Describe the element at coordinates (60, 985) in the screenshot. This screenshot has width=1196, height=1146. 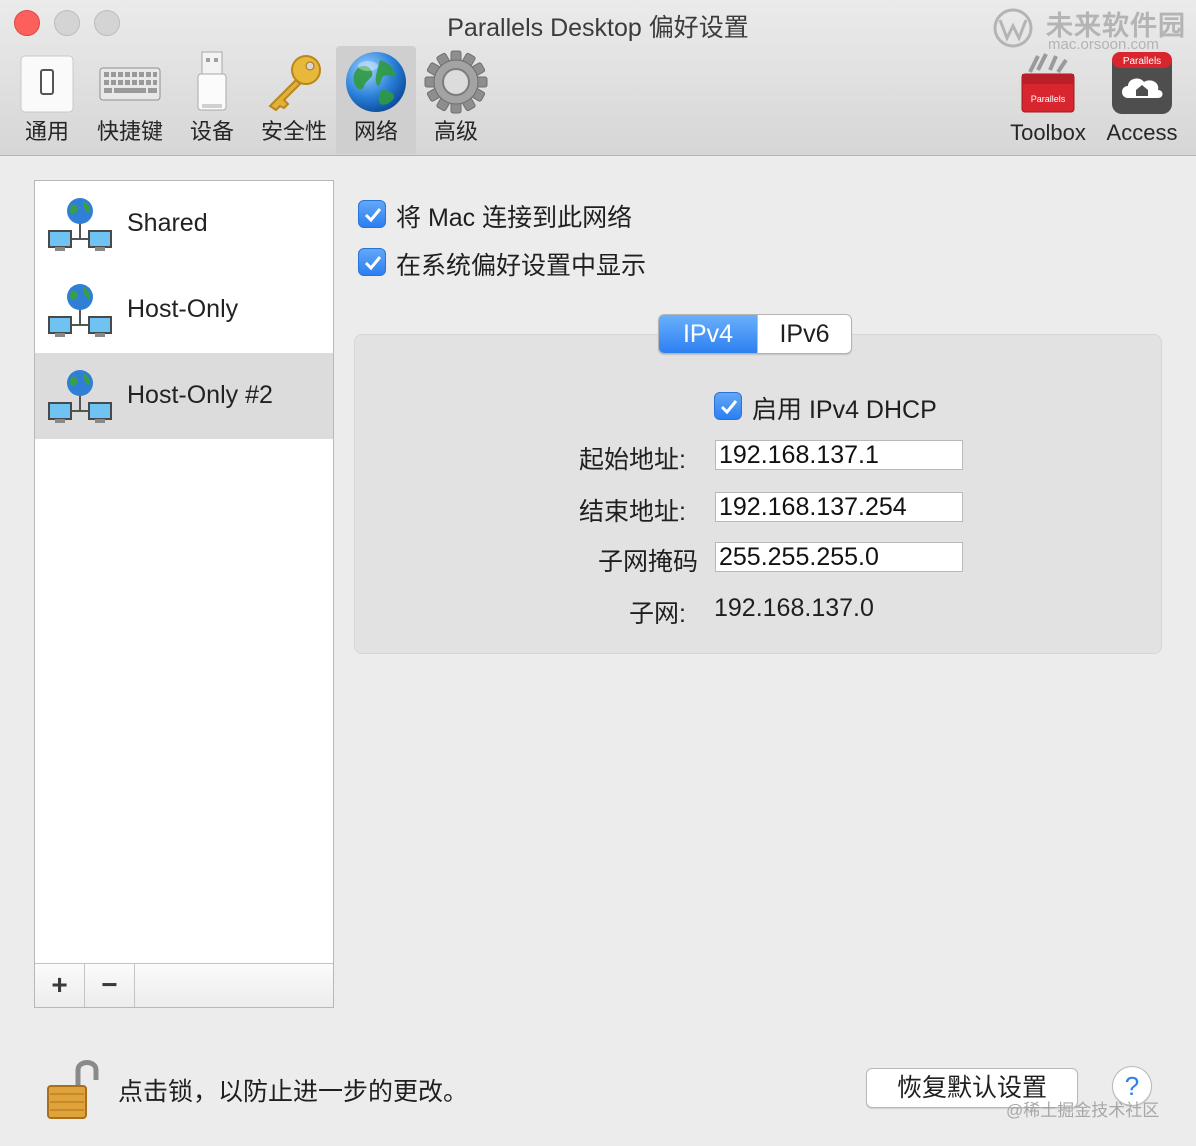
I see `add-network-button: +` at that location.